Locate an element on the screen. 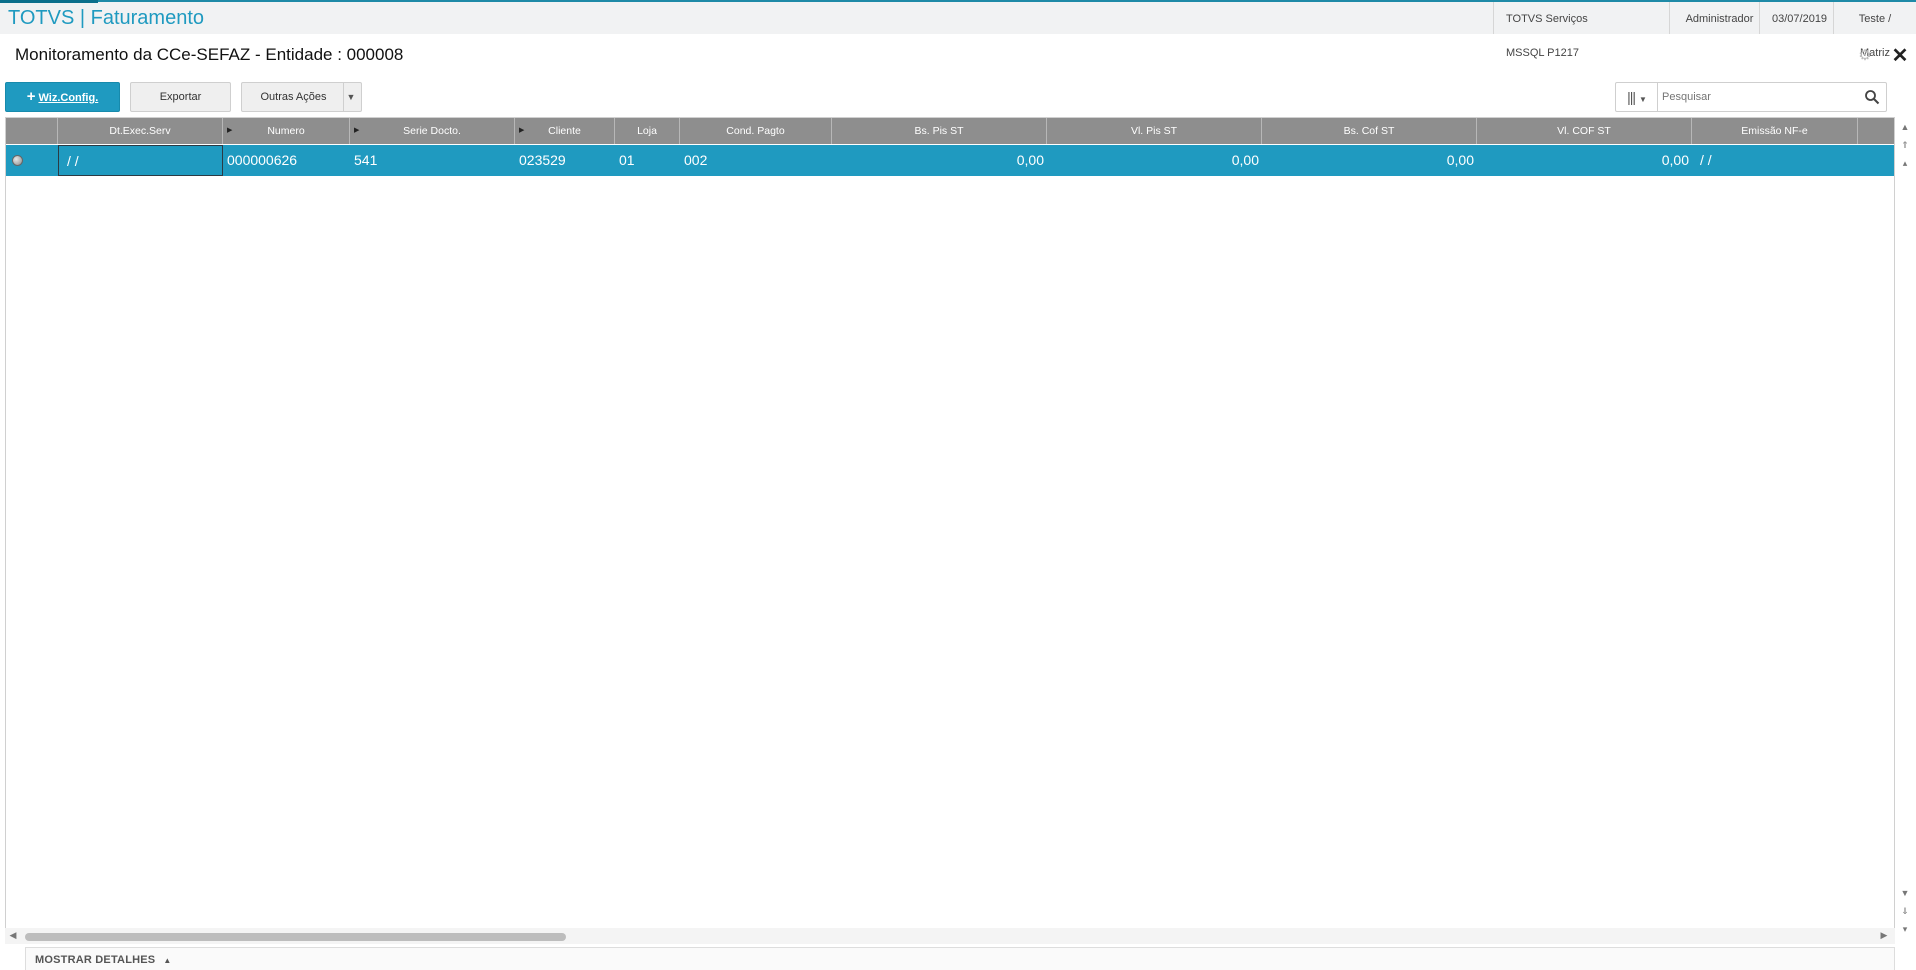 The image size is (1916, 970). app-title: TOTVS | Faturamento is located at coordinates (106, 18).